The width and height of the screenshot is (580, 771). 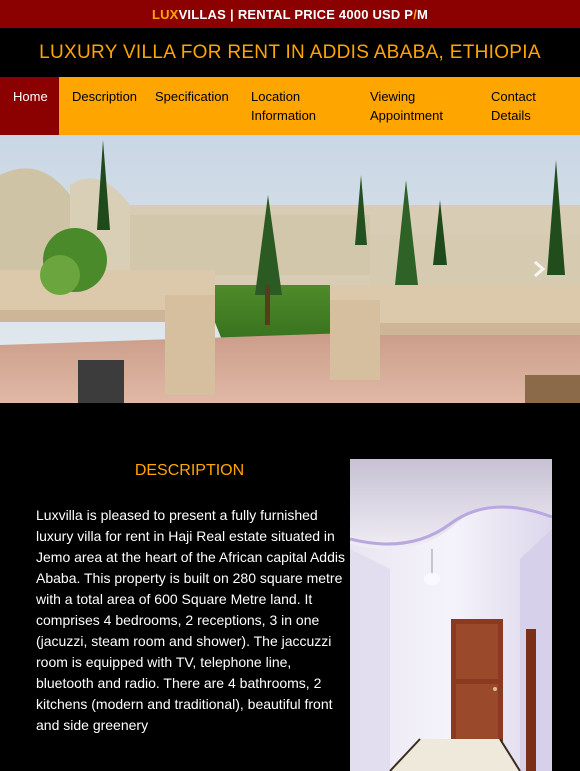 I want to click on nav-location-label-2: Information, so click(x=284, y=115).